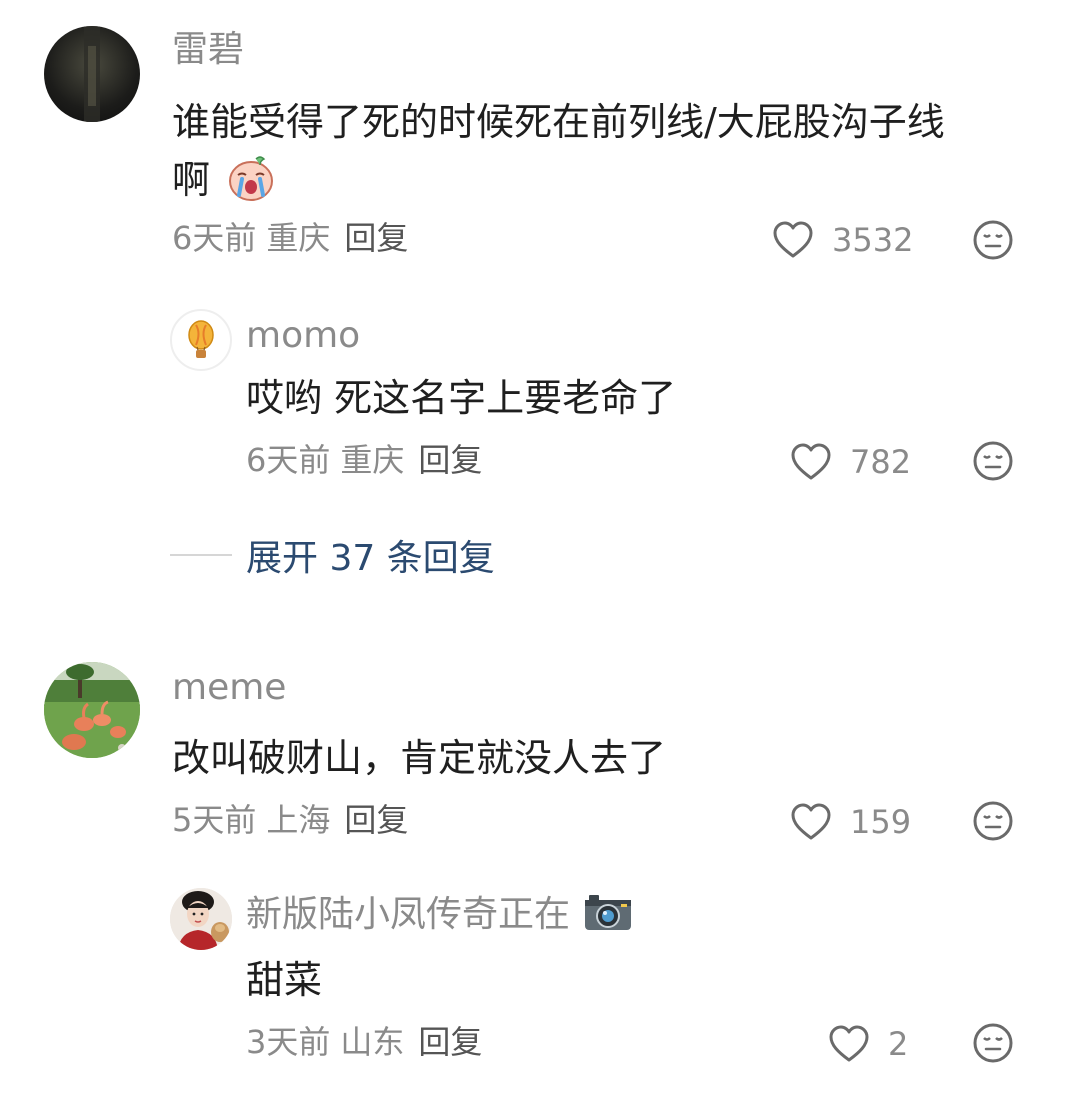 The width and height of the screenshot is (1079, 1106). I want to click on camera-icon, so click(608, 917).